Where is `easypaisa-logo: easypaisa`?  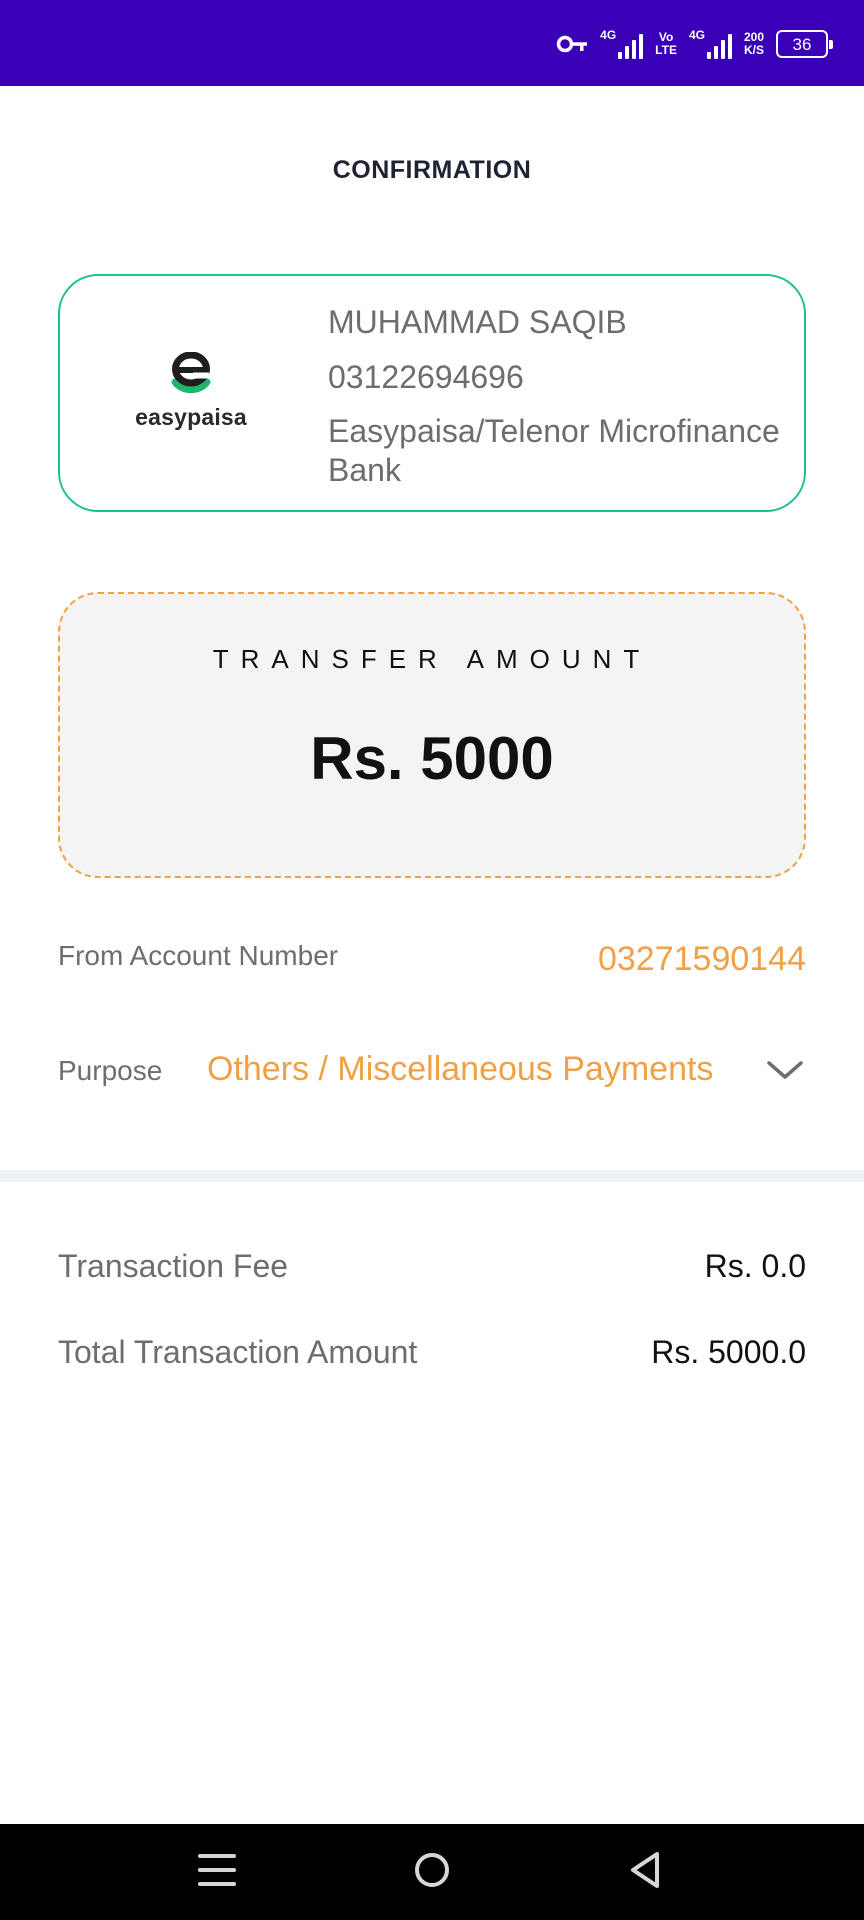
easypaisa-logo: easypaisa is located at coordinates (191, 391).